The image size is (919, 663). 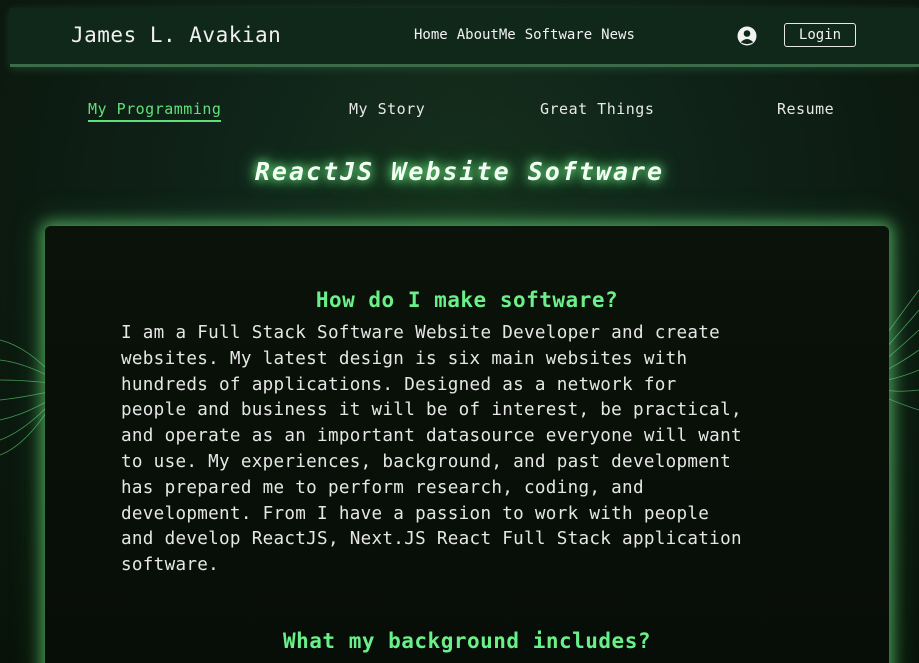 I want to click on section-heading-background: What my background includes?, so click(x=466, y=641).